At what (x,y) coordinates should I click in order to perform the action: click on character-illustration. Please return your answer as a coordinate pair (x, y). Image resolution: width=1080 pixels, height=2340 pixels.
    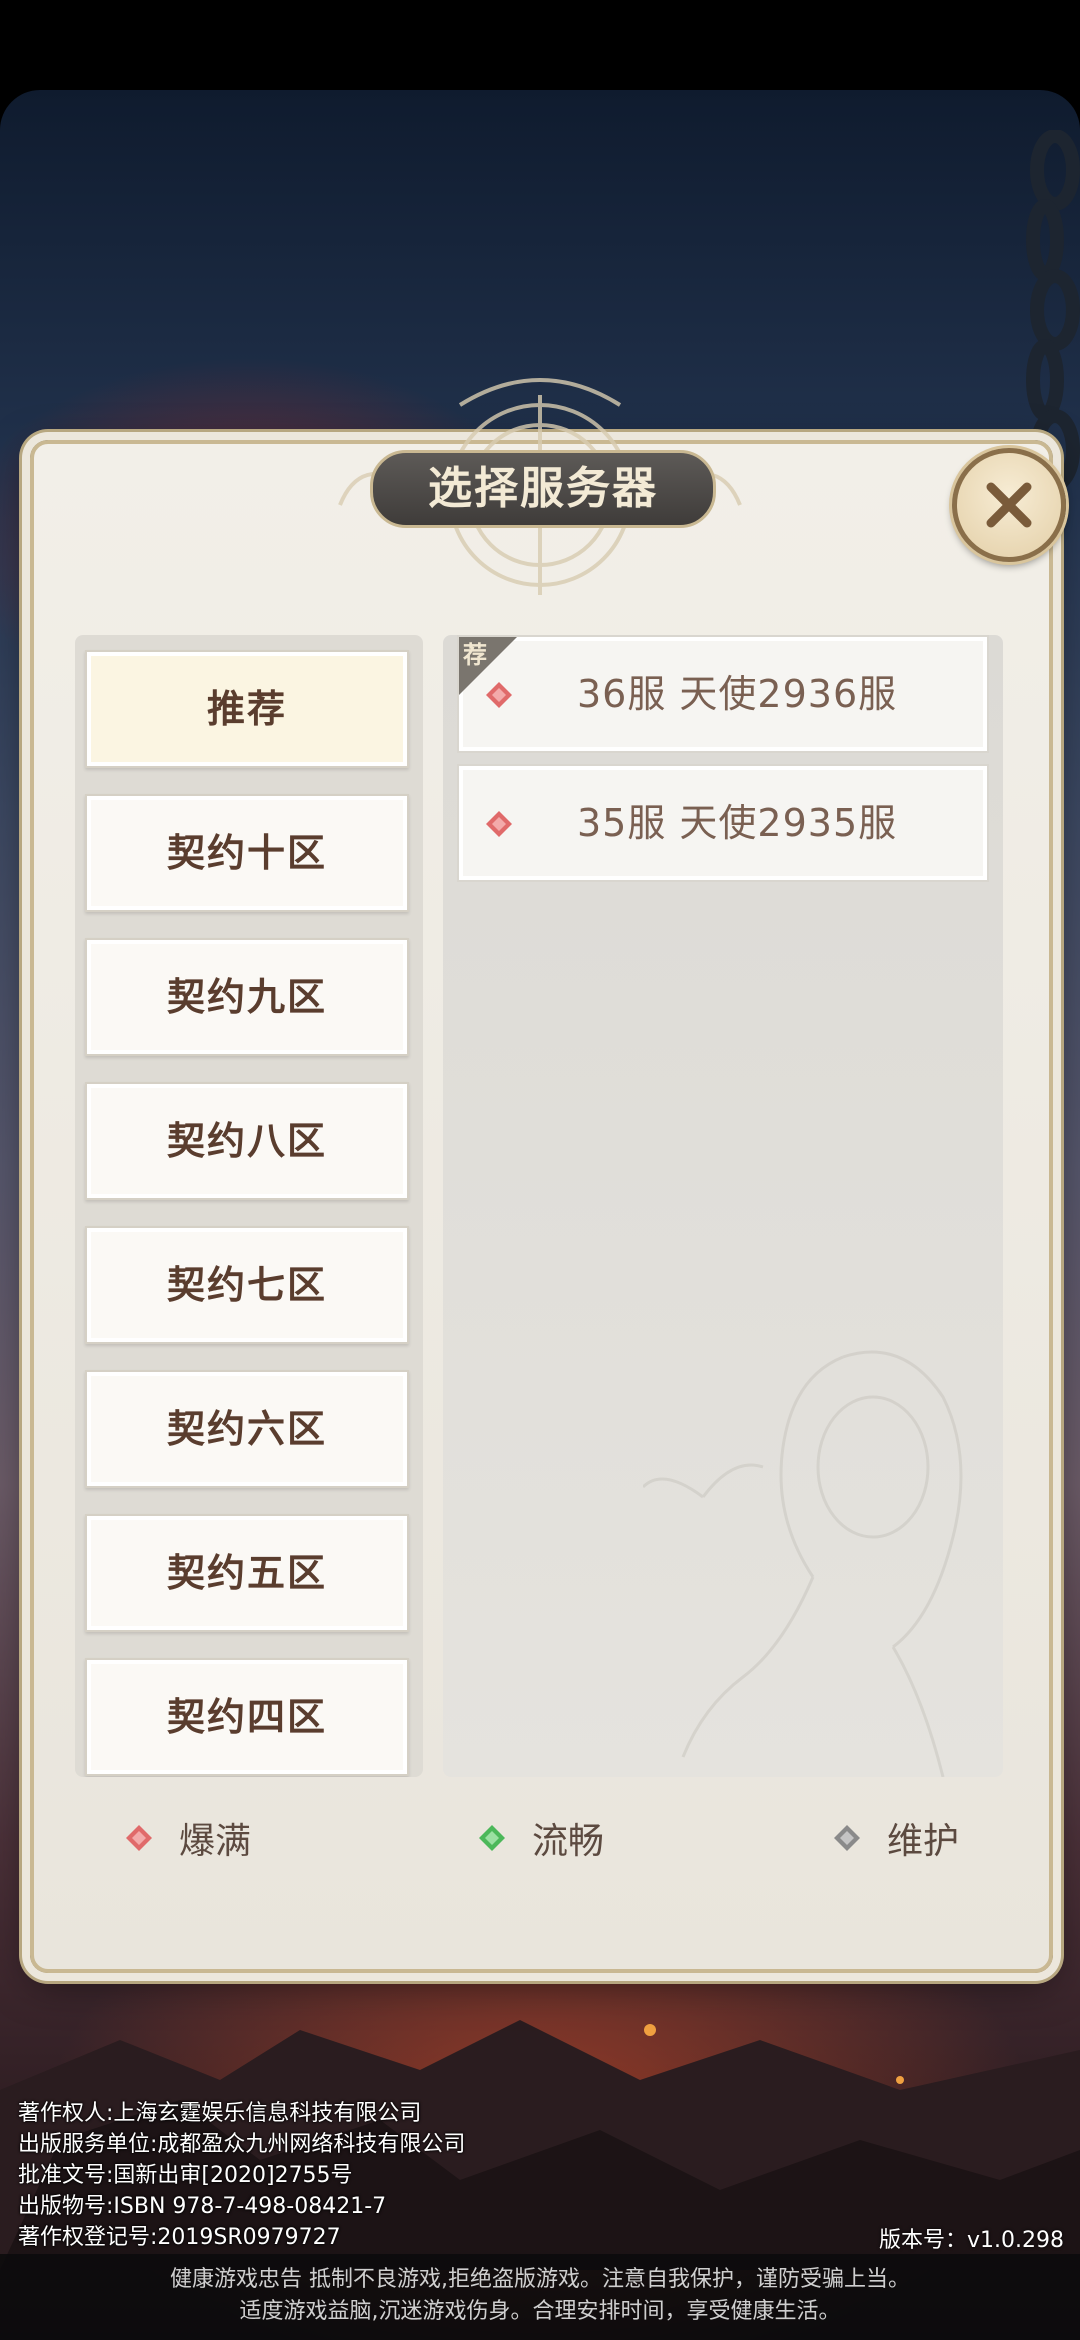
    Looking at the image, I should click on (803, 1563).